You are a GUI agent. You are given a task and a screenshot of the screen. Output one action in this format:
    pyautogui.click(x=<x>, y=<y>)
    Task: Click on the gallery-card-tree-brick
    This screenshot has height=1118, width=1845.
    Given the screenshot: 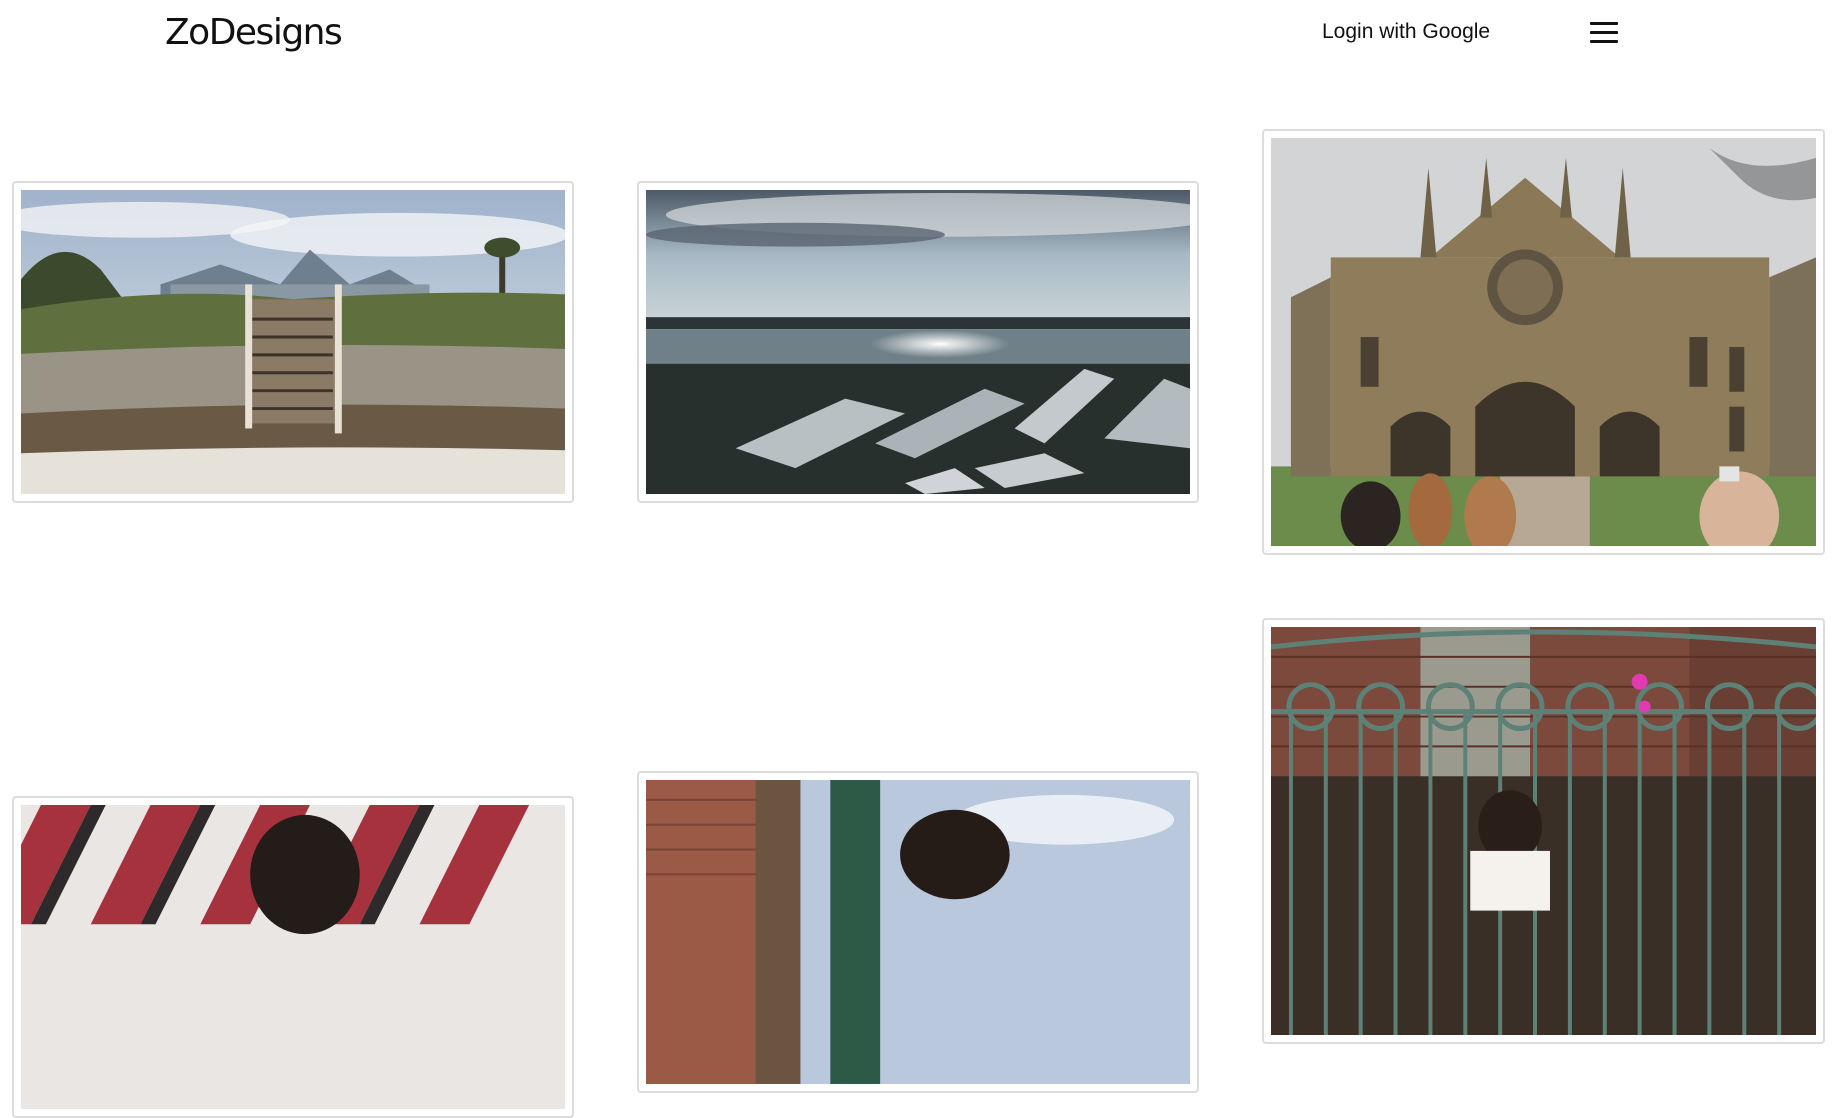 What is the action you would take?
    pyautogui.click(x=918, y=932)
    